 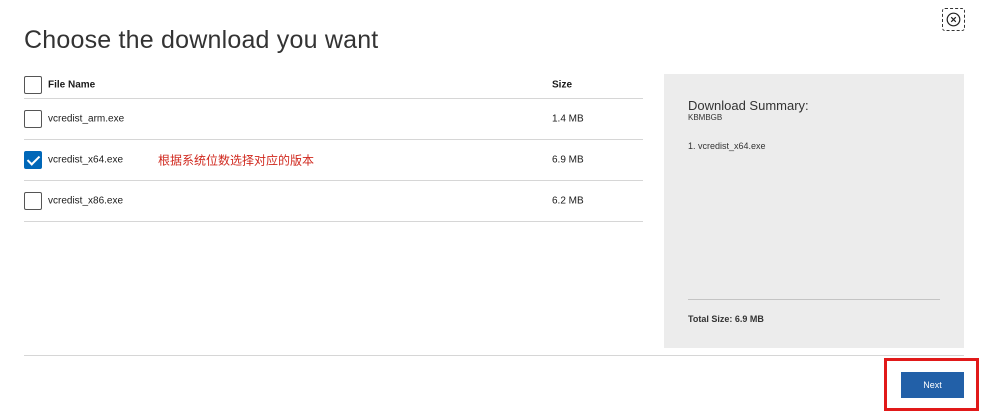 I want to click on close-icon, so click(x=953, y=19).